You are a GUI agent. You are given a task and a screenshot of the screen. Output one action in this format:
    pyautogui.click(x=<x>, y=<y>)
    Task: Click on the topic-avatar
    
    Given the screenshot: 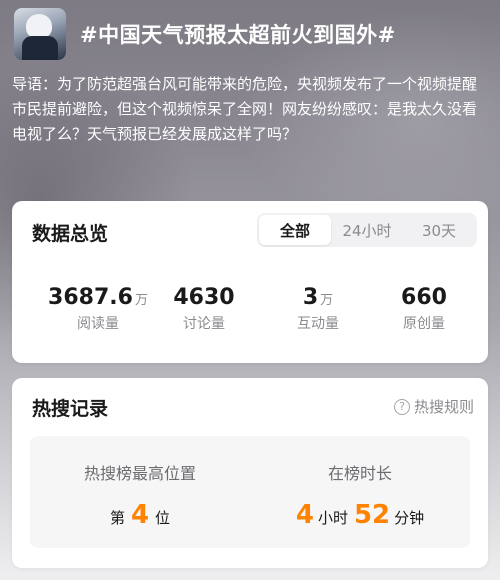 What is the action you would take?
    pyautogui.click(x=40, y=34)
    